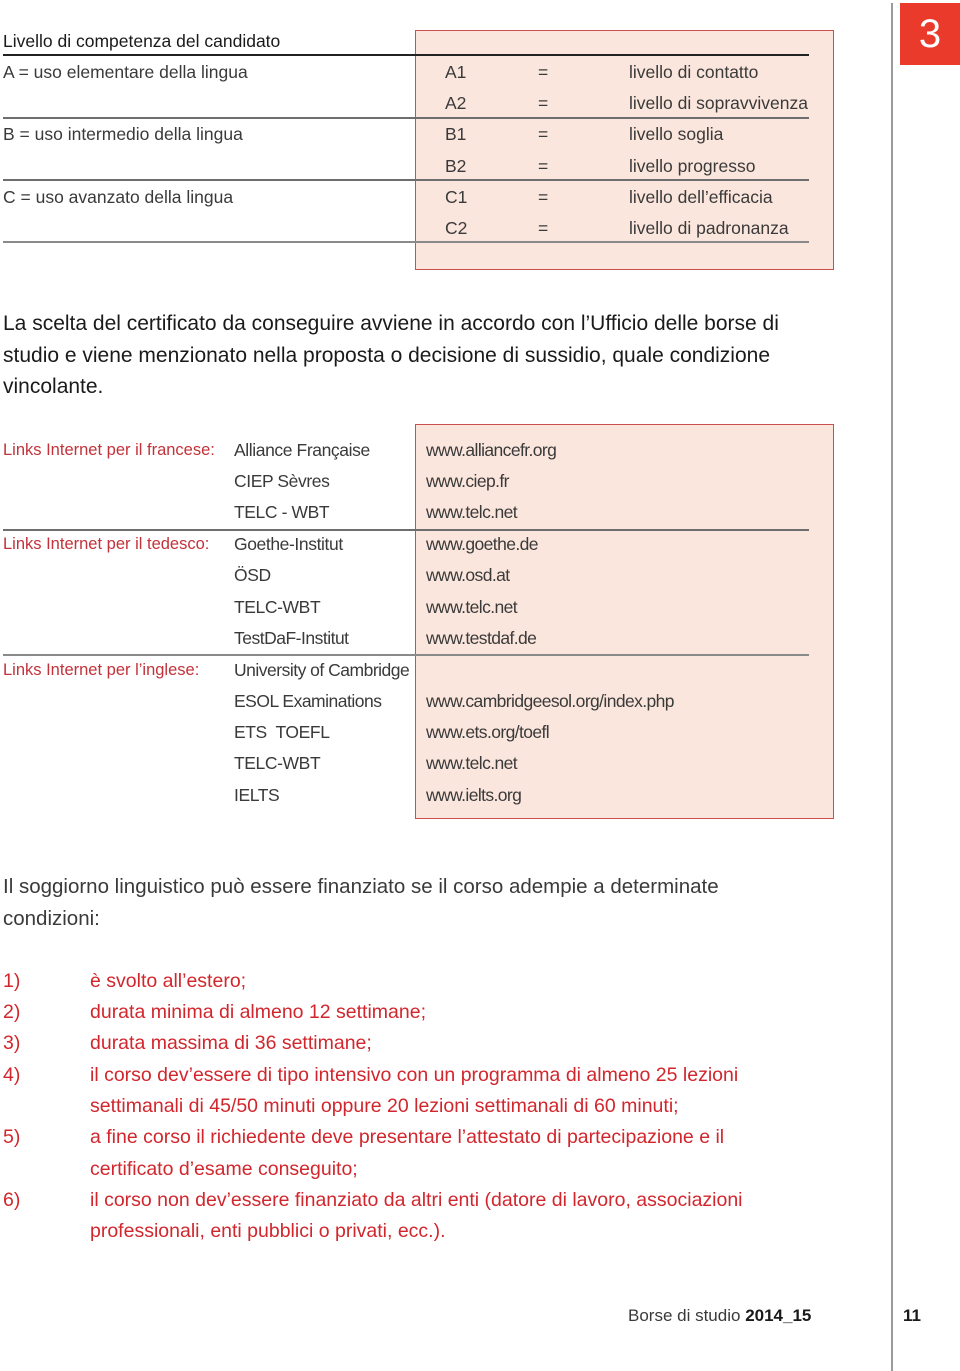 The width and height of the screenshot is (960, 1371). What do you see at coordinates (101, 670) in the screenshot?
I see `links-label-english: Links Internet per l’inglese:` at bounding box center [101, 670].